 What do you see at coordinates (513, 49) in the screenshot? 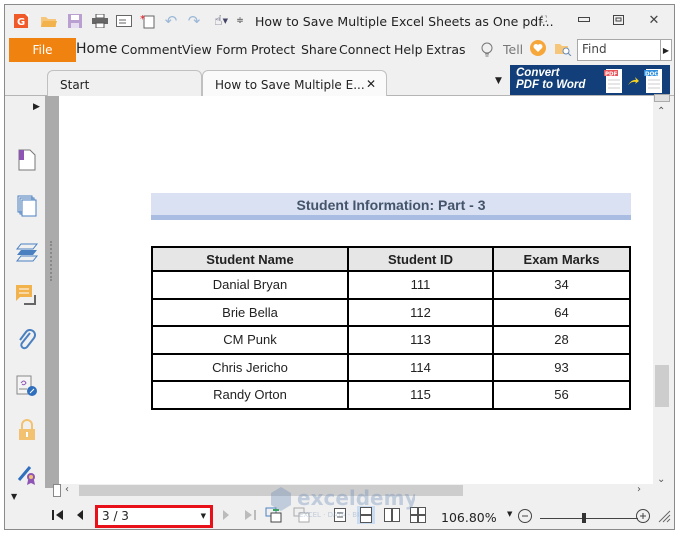
I see `tell-me-label: Tell` at bounding box center [513, 49].